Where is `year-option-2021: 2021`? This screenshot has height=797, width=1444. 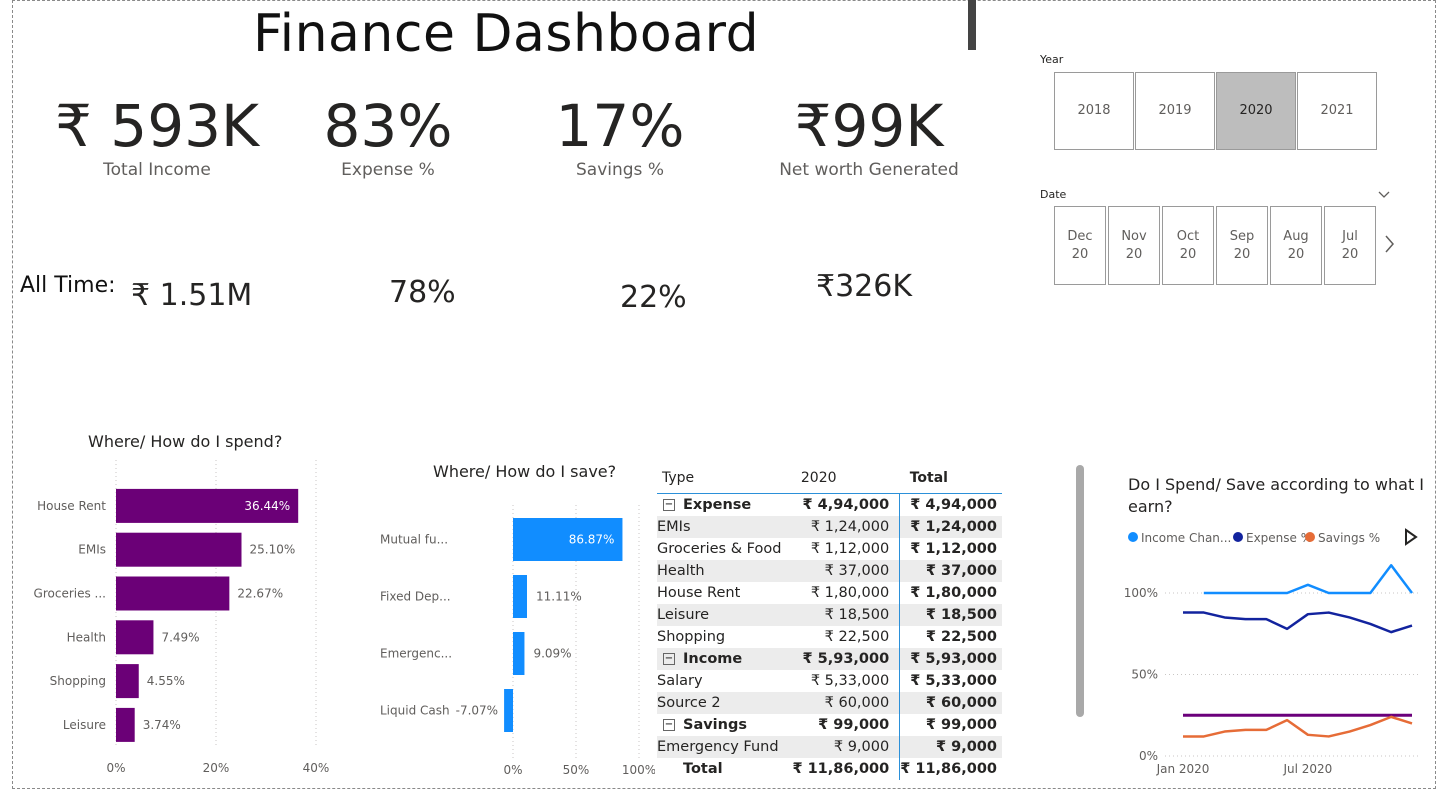
year-option-2021: 2021 is located at coordinates (1337, 111).